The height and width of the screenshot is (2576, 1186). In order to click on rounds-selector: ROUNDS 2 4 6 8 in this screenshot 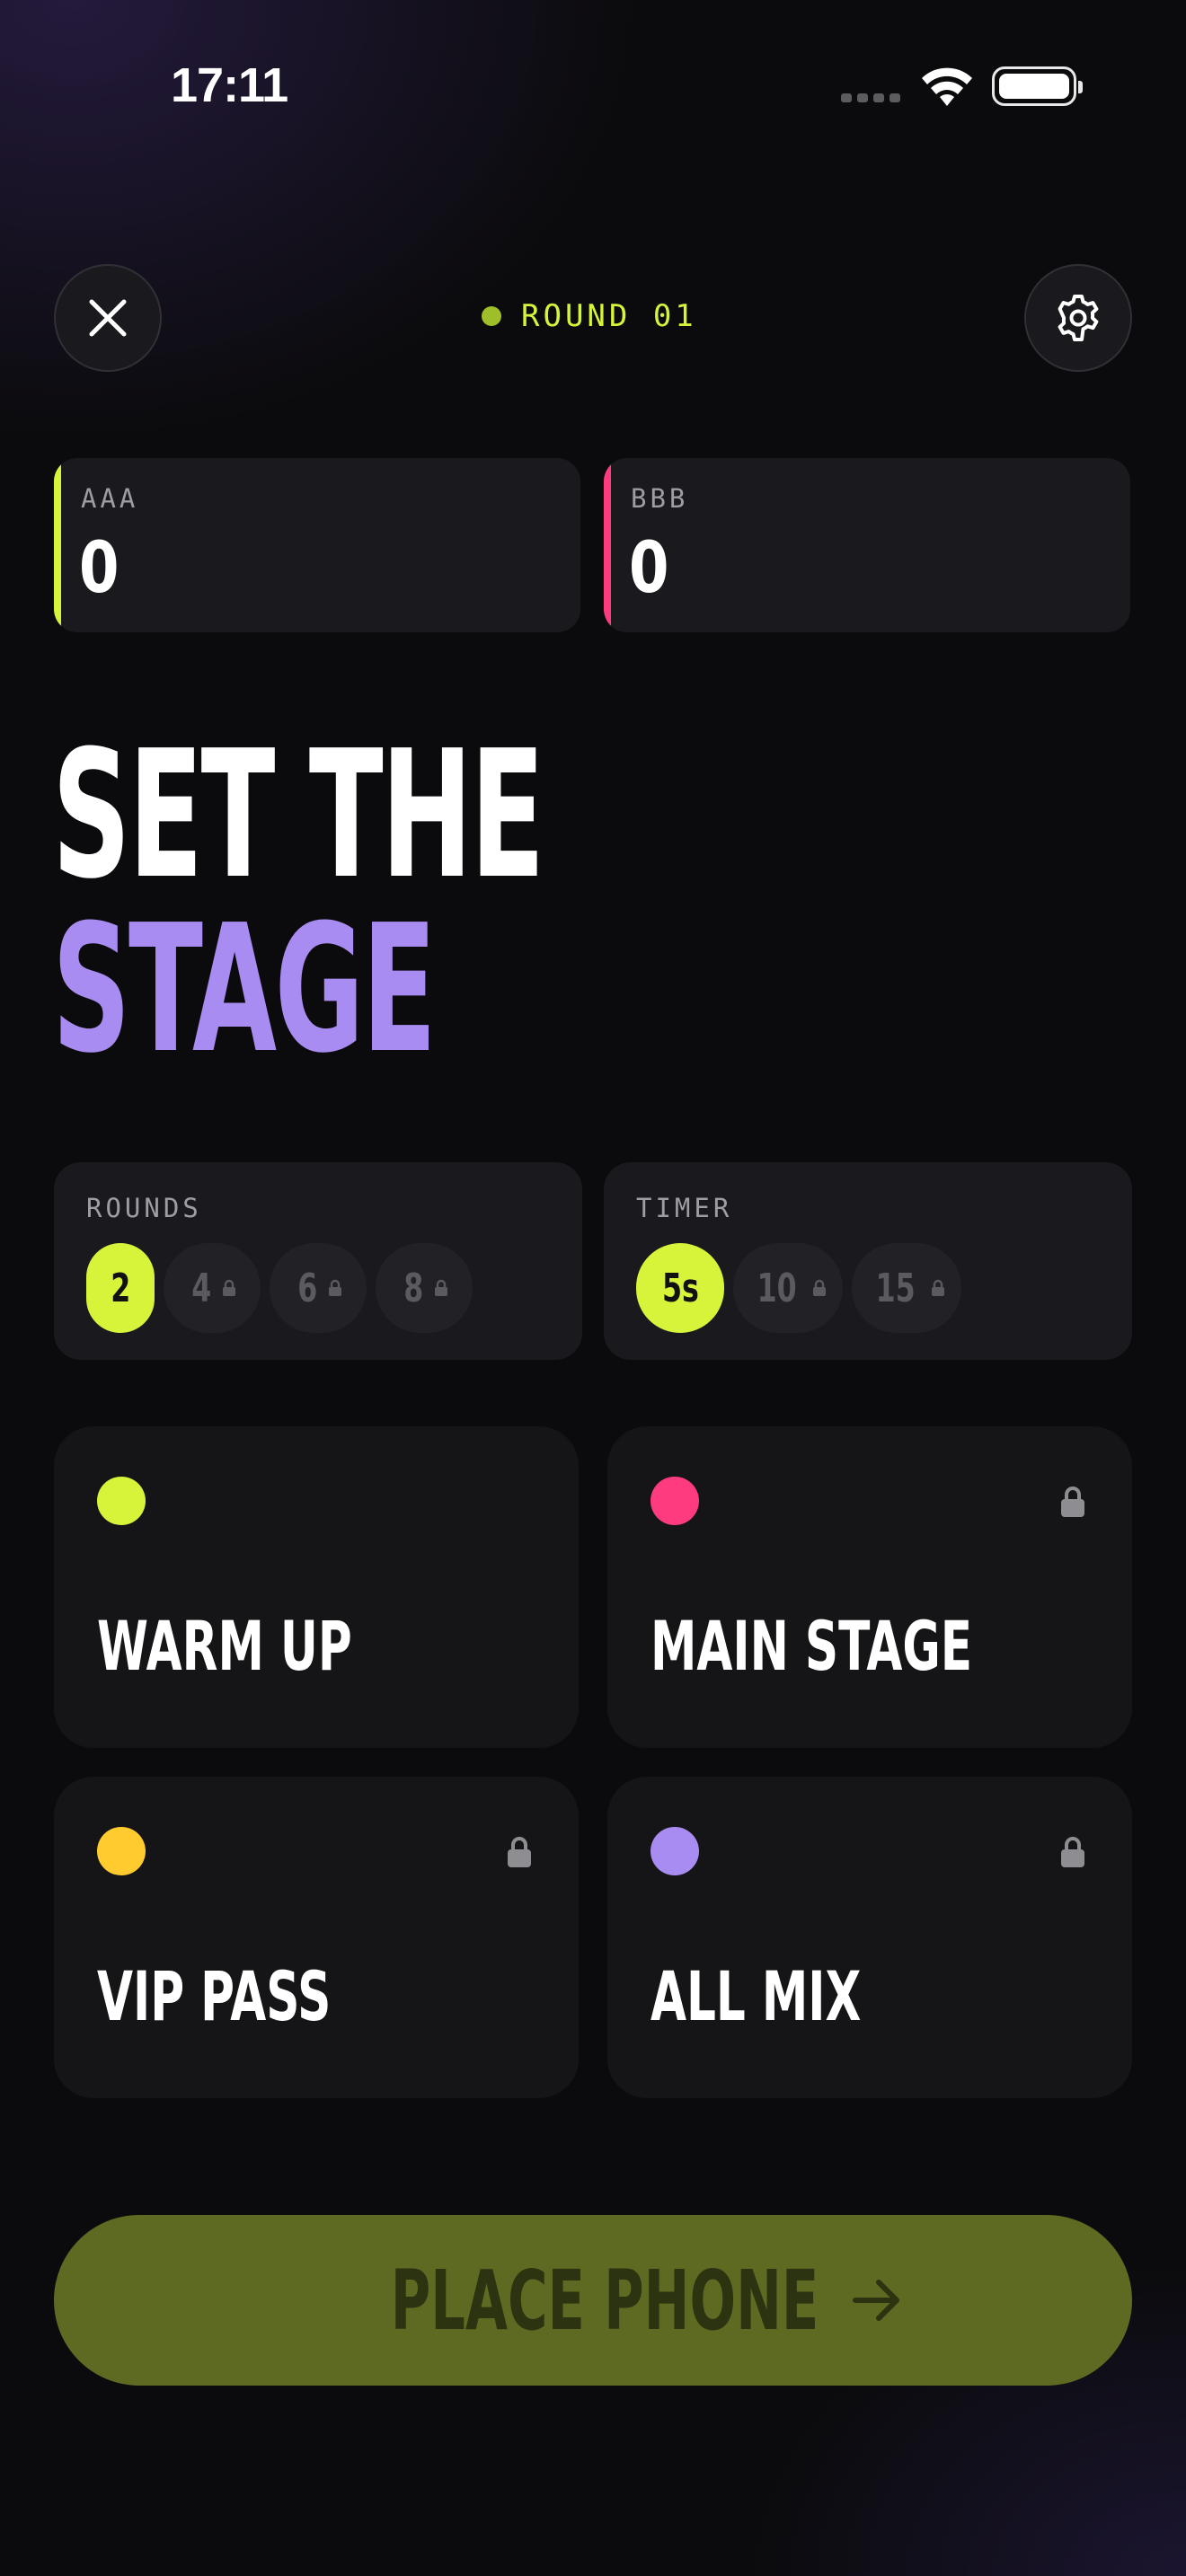, I will do `click(318, 1261)`.